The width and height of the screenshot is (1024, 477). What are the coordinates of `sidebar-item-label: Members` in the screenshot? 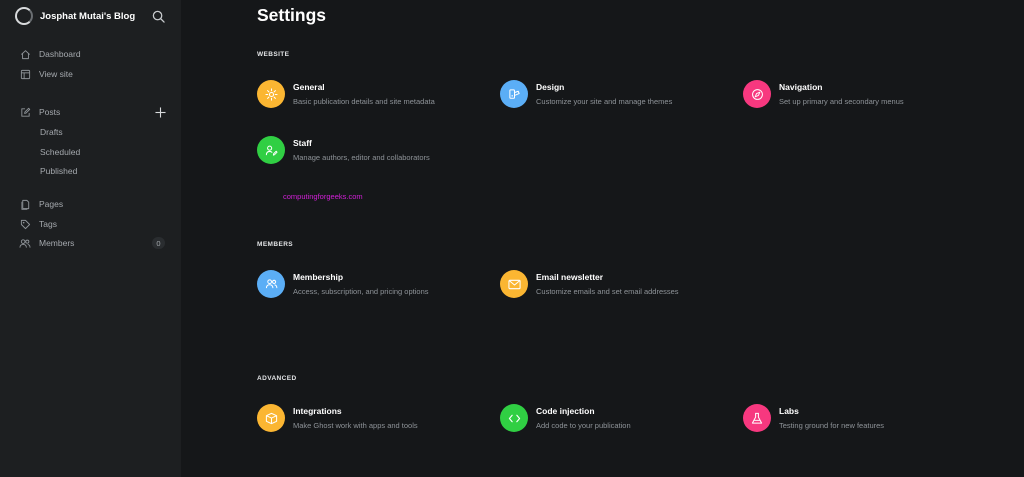 It's located at (57, 243).